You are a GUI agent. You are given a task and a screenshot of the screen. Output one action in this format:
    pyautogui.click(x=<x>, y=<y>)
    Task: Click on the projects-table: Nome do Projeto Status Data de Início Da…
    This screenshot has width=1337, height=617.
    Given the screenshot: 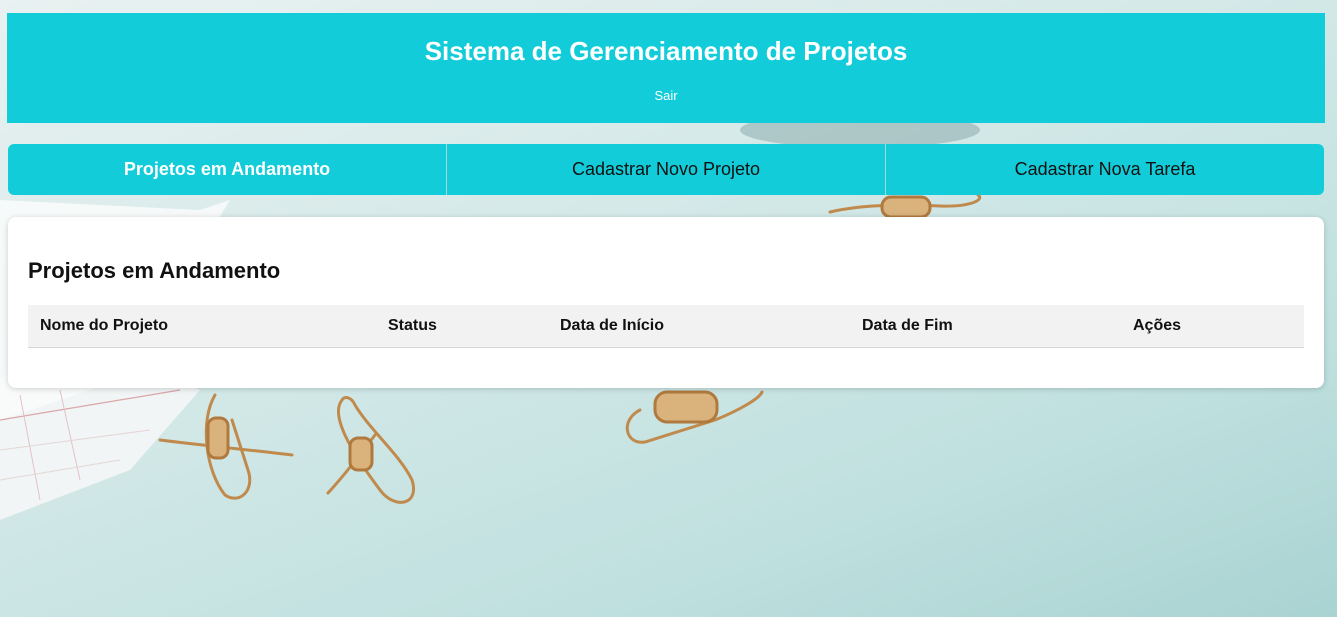 What is the action you would take?
    pyautogui.click(x=666, y=326)
    